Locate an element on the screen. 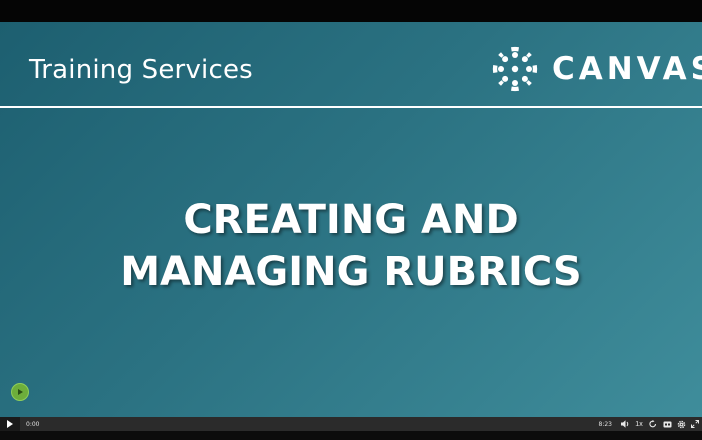 The height and width of the screenshot is (440, 702). fullscreen-button is located at coordinates (695, 424).